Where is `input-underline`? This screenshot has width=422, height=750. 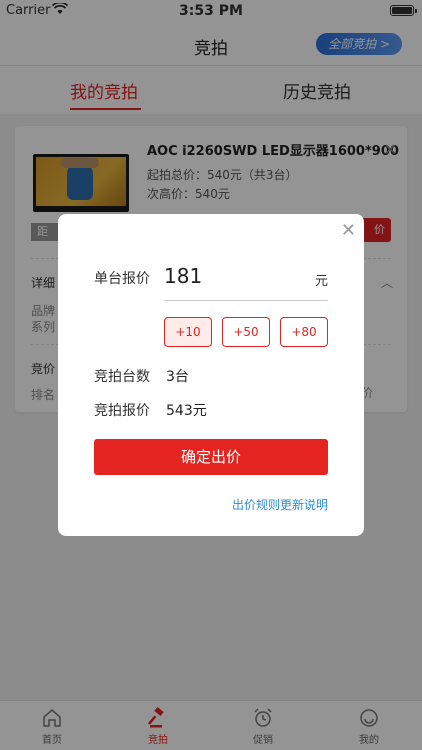
input-underline is located at coordinates (246, 300).